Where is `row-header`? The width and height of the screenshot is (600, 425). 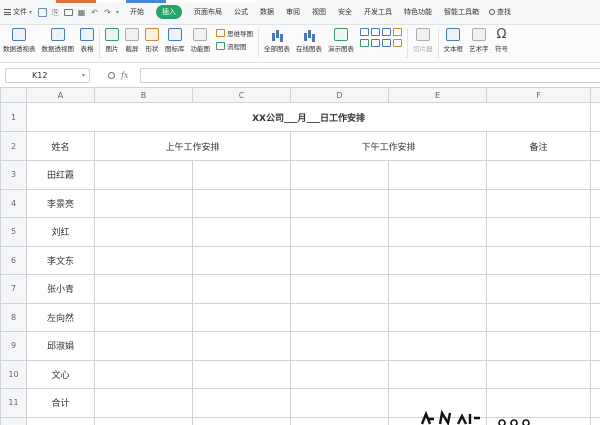 row-header is located at coordinates (13, 420).